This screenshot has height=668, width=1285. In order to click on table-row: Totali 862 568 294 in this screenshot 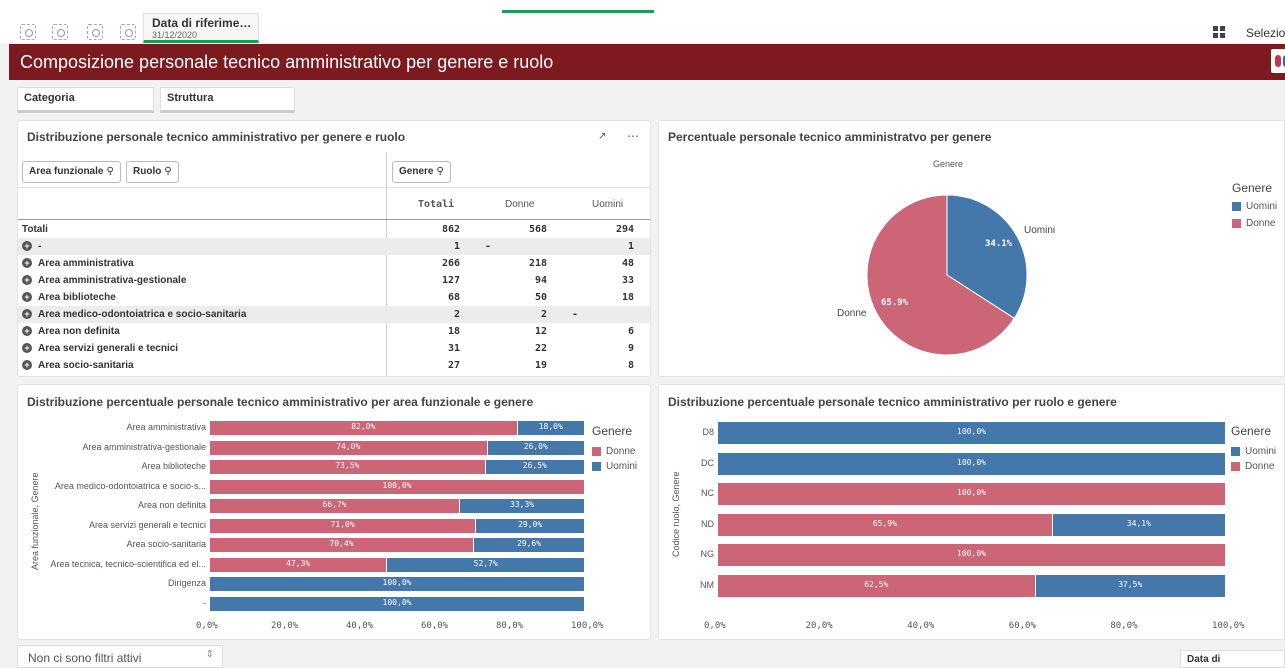, I will do `click(334, 229)`.